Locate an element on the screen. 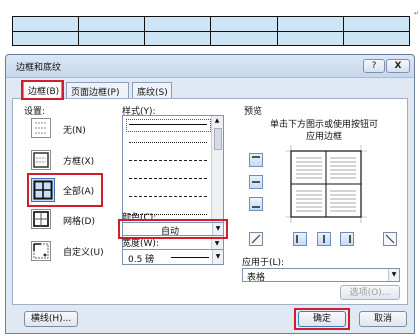  preview-label: 预览 is located at coordinates (253, 112).